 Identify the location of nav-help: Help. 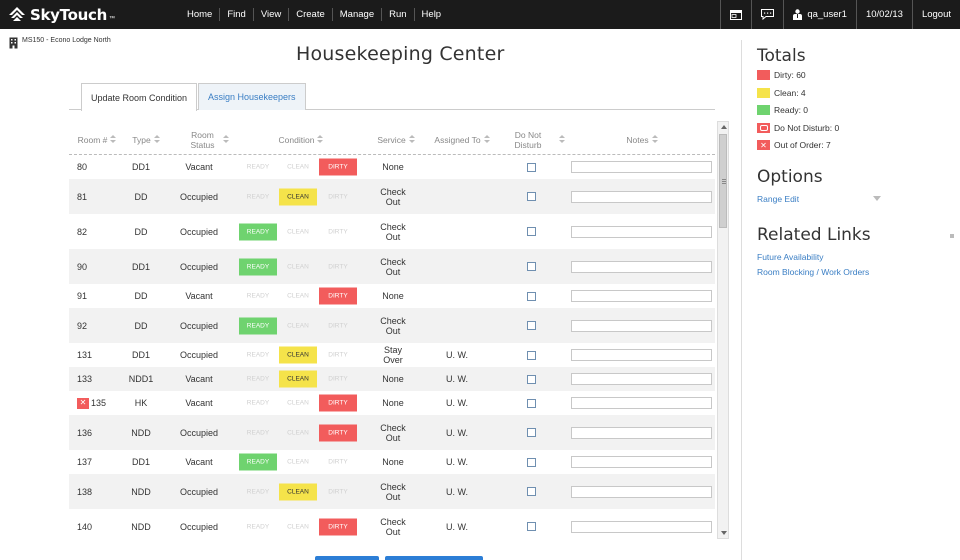
(432, 14).